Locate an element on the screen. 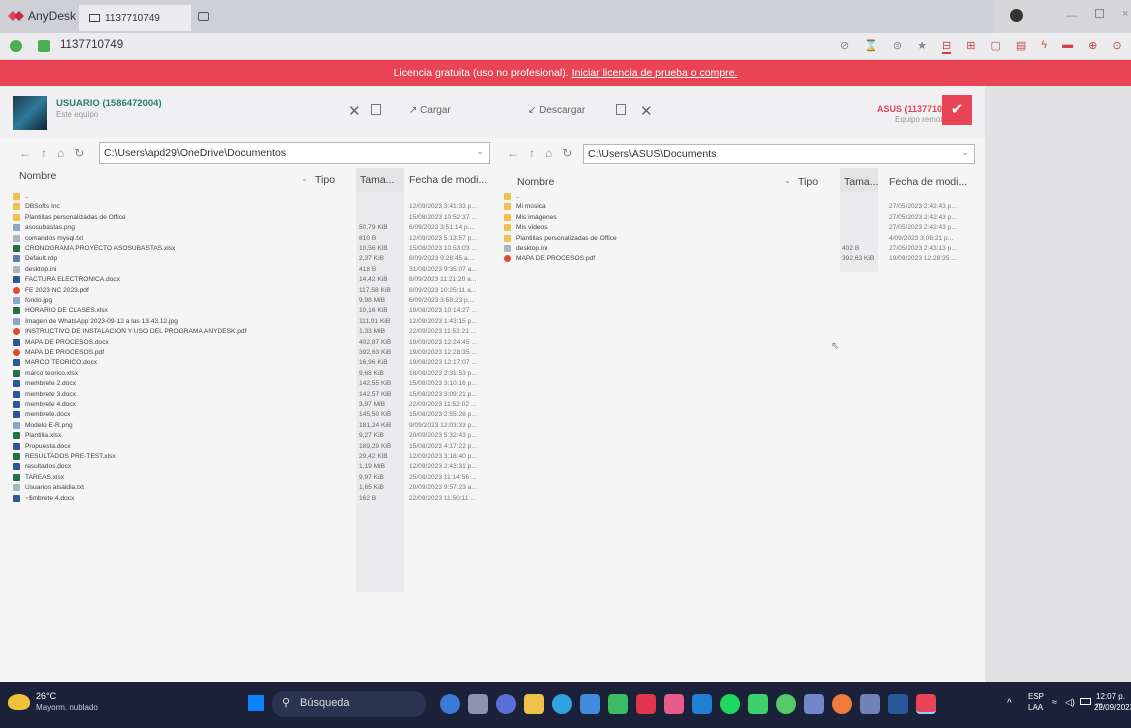 Image resolution: width=1131 pixels, height=728 pixels. download-button: ↙ Descargar is located at coordinates (556, 110).